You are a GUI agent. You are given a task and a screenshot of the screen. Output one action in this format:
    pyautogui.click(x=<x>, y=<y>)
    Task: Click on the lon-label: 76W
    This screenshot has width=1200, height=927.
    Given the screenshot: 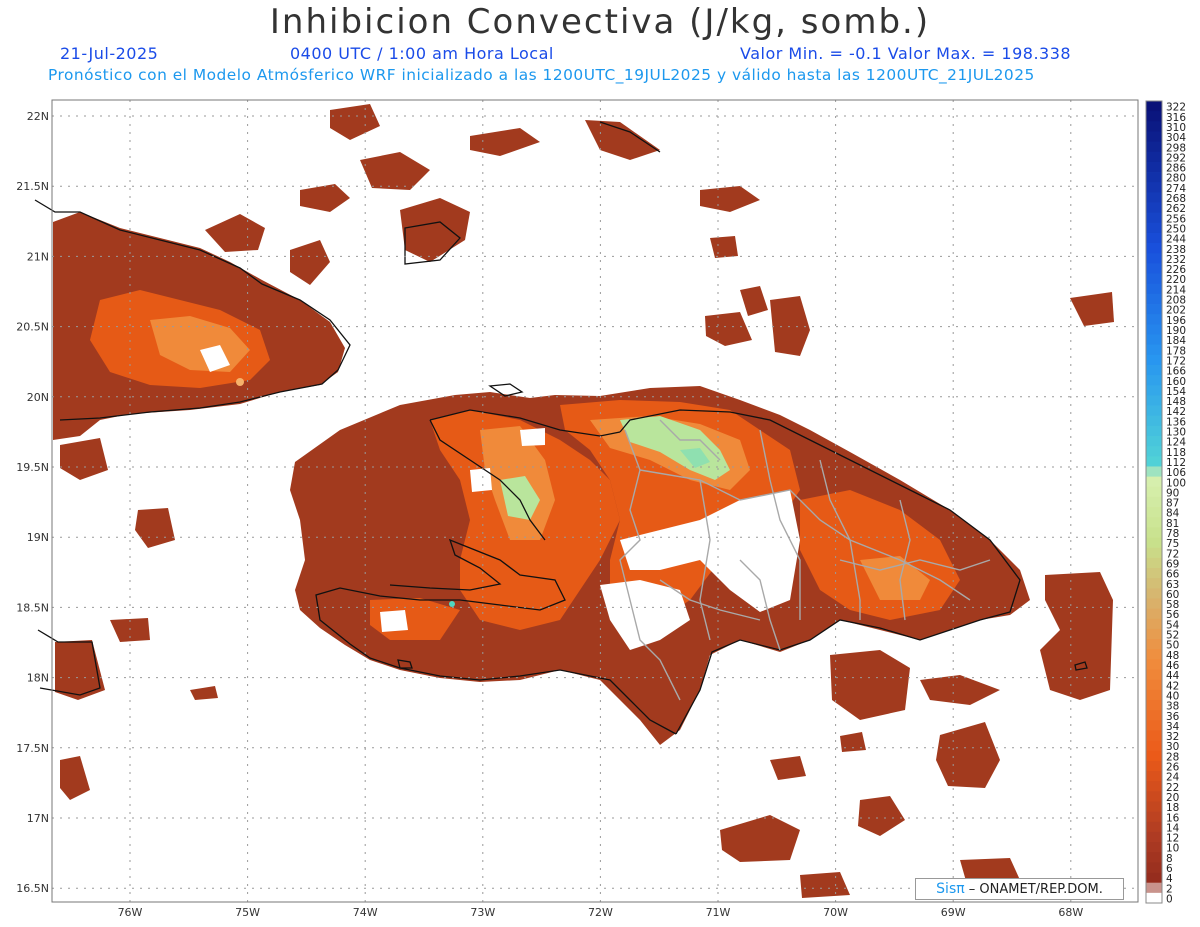 What is the action you would take?
    pyautogui.click(x=130, y=912)
    